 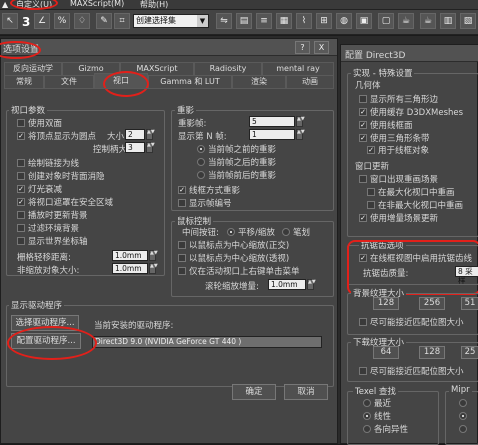 I want to click on select-icon: ↖, so click(x=10, y=21).